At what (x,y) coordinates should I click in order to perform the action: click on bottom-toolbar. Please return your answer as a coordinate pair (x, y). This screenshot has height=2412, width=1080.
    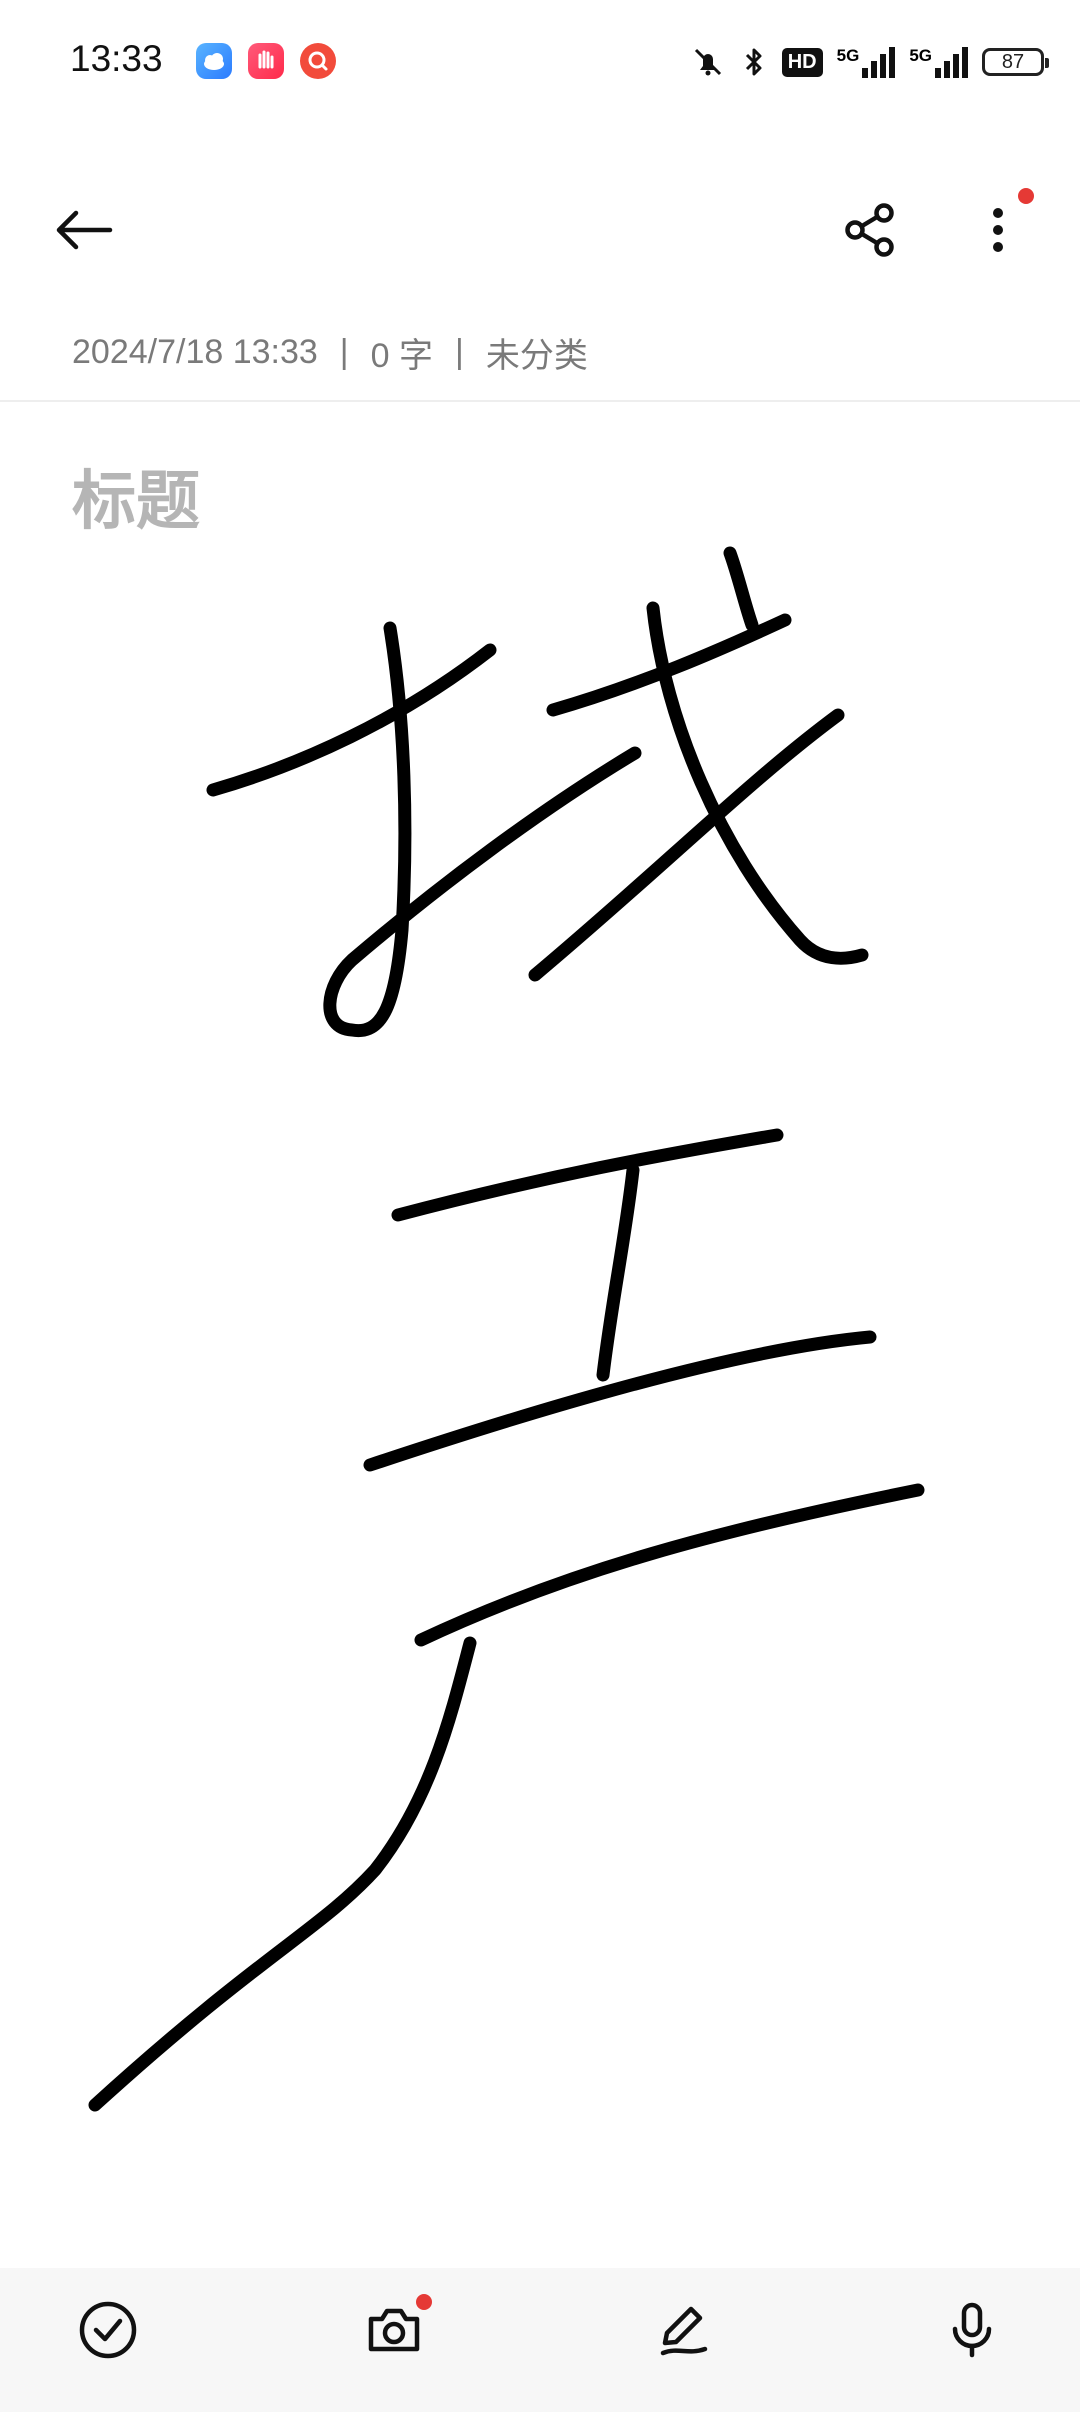
    Looking at the image, I should click on (540, 2340).